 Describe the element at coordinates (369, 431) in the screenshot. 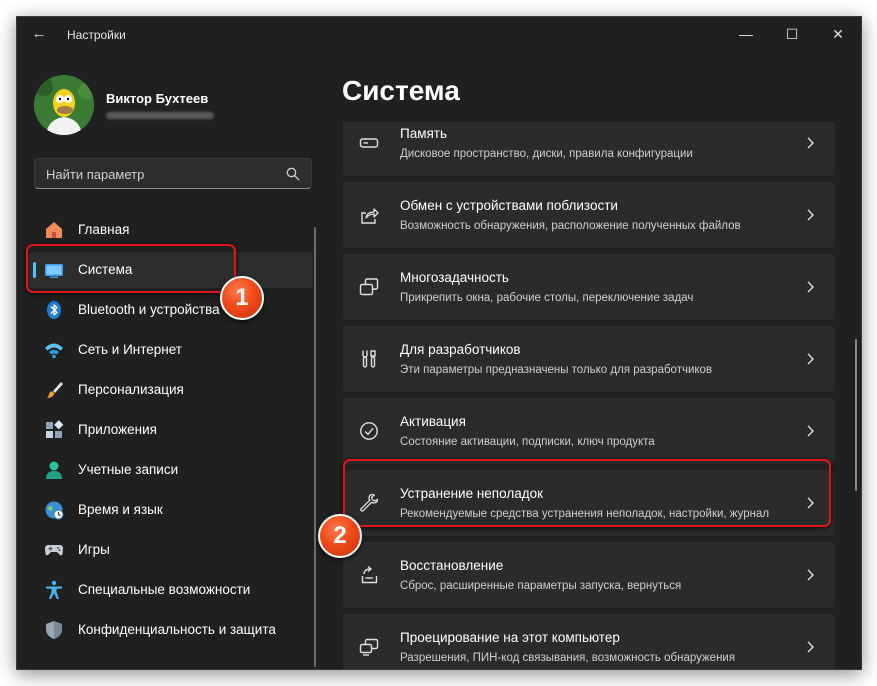

I see `check-circle-icon` at that location.